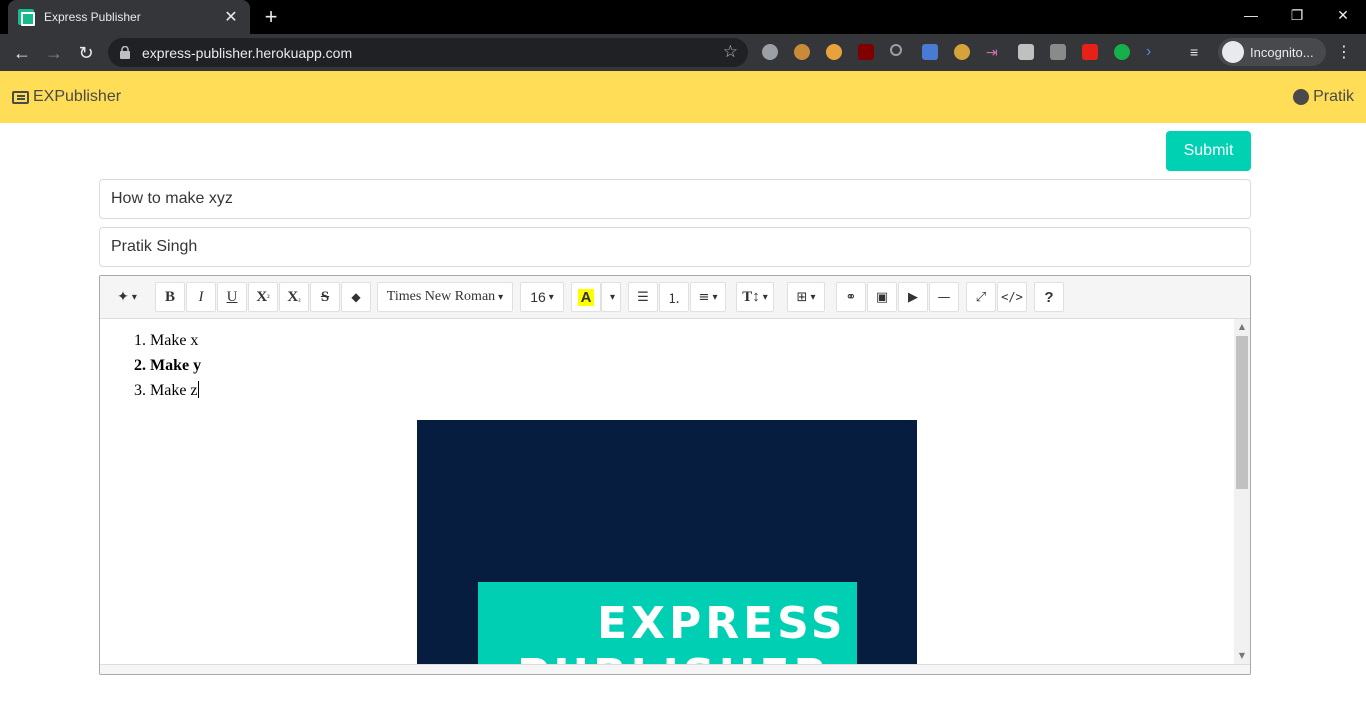 The image size is (1366, 724). Describe the element at coordinates (175, 393) in the screenshot. I see `list-item: Make z` at that location.